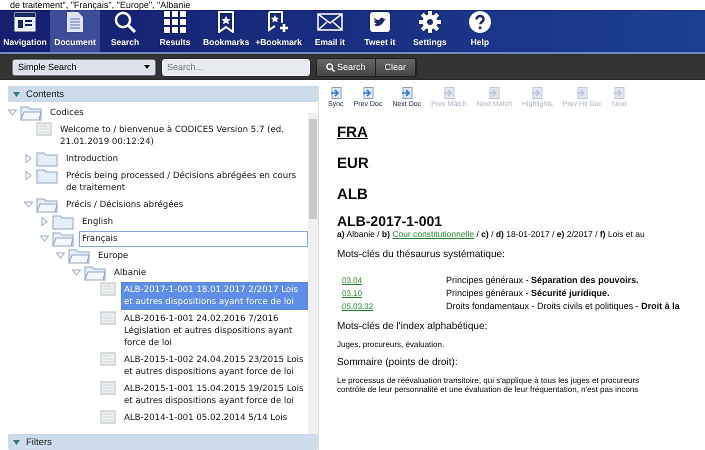 This screenshot has height=450, width=705. I want to click on document-icon, so click(75, 22).